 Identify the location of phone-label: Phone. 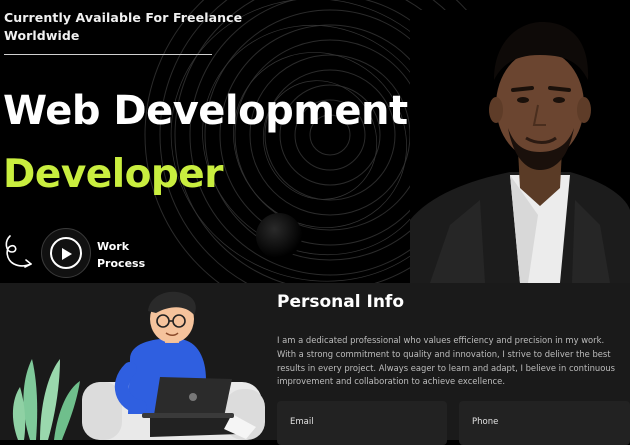
(485, 422).